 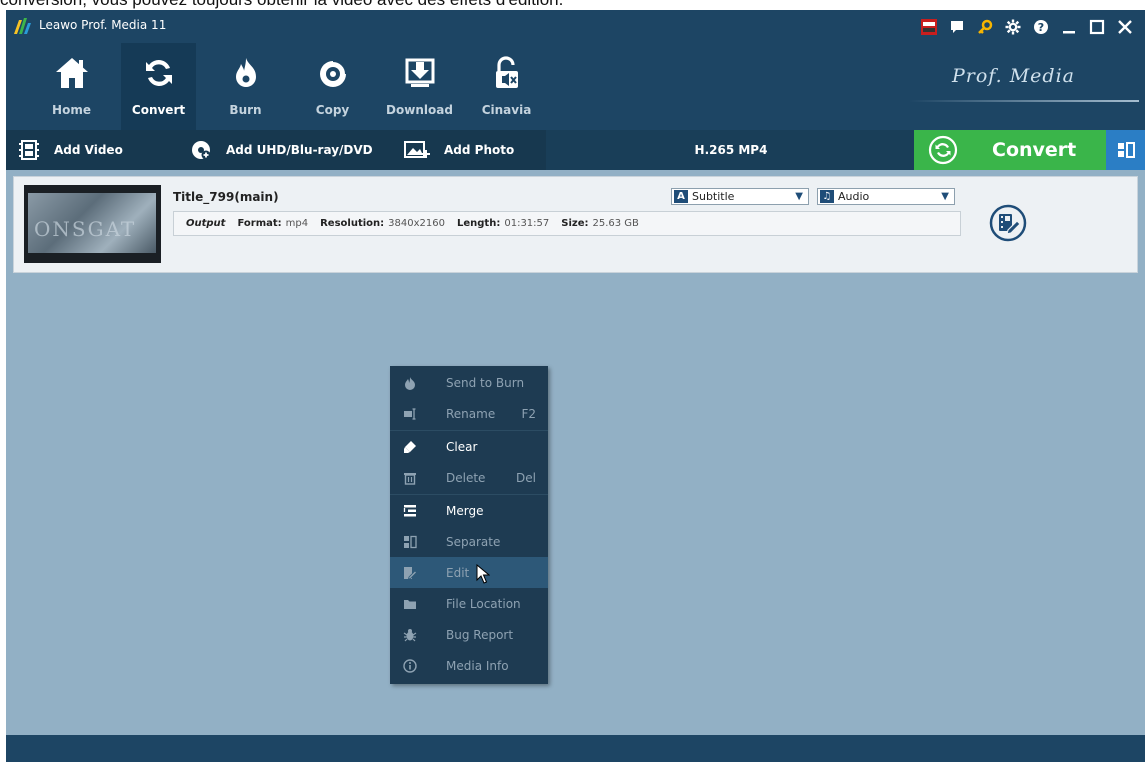 I want to click on output-format-selector: H.265 MP4, so click(x=731, y=150).